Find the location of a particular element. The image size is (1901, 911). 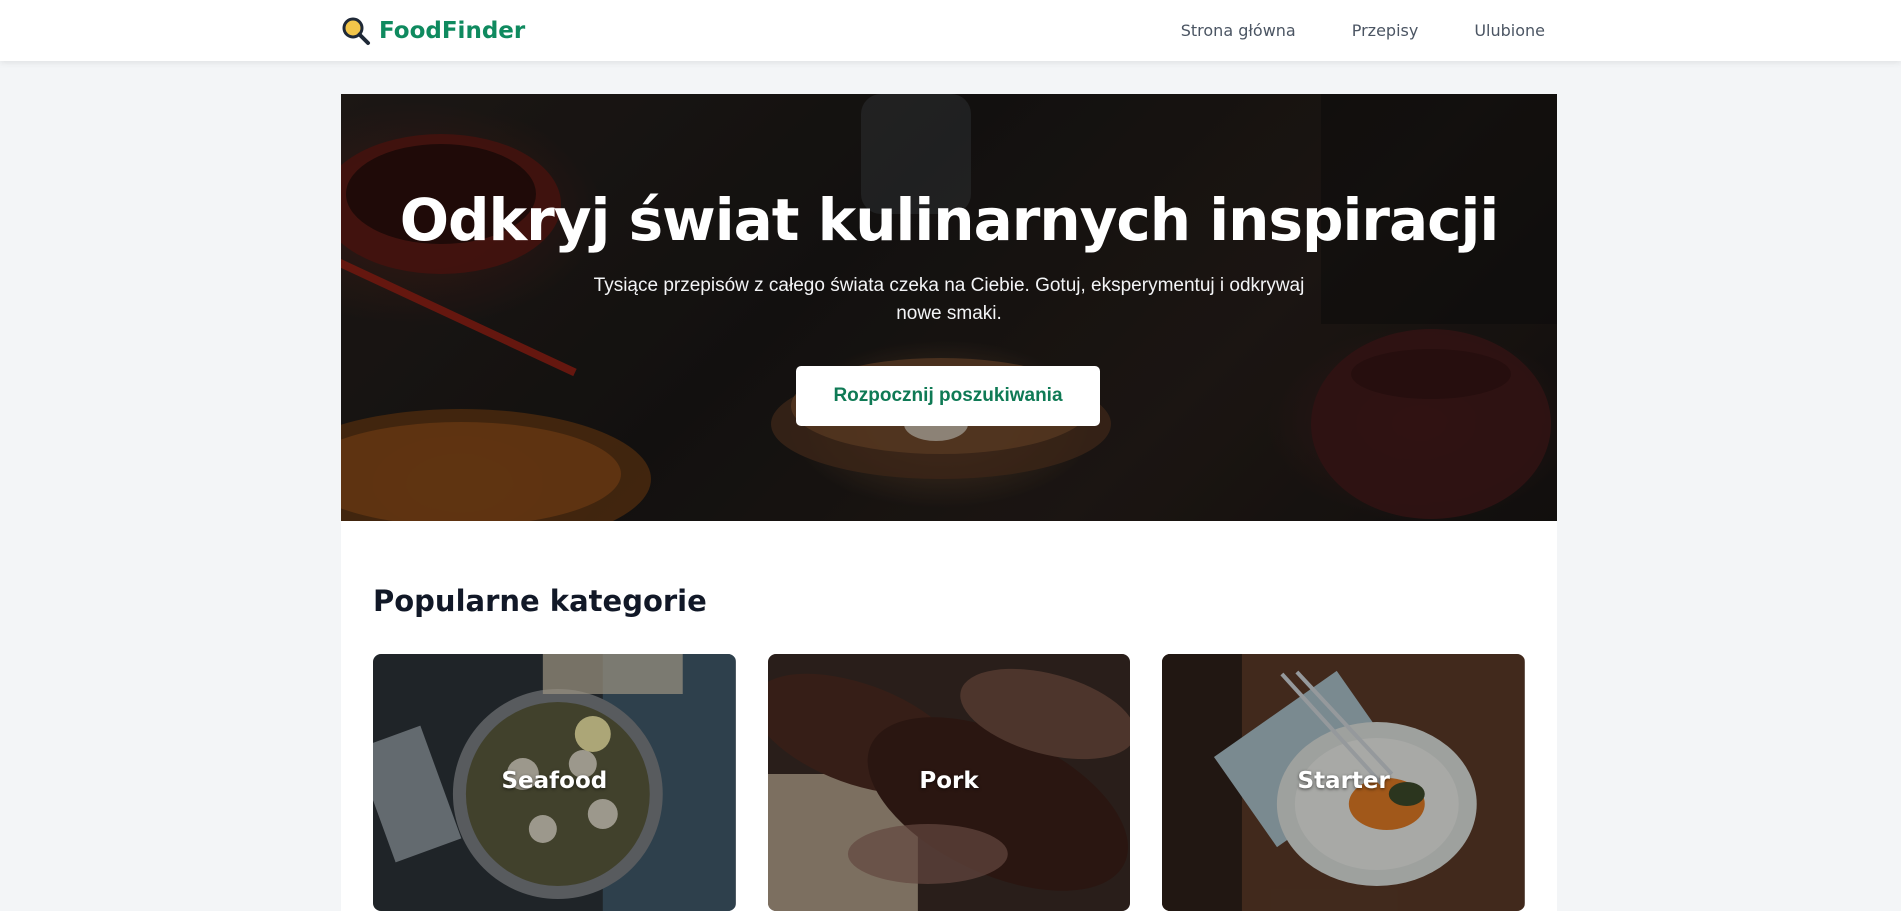

category-card-pork: Pork is located at coordinates (949, 782).